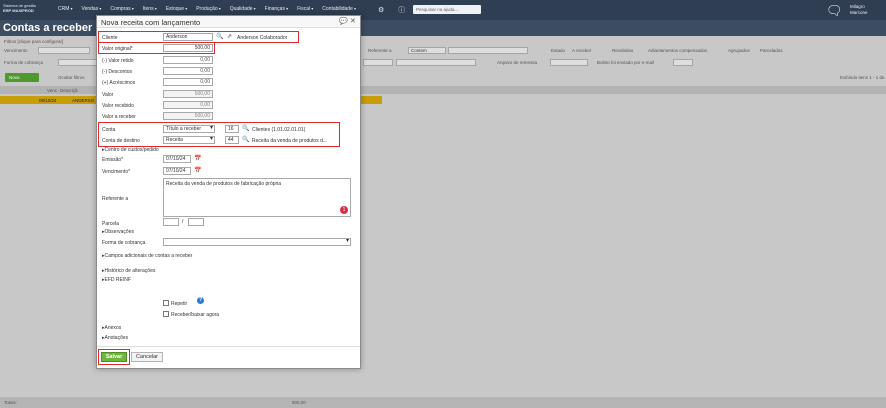 The image size is (886, 408). I want to click on vencimento-filter-label: Vencimento, so click(16, 50).